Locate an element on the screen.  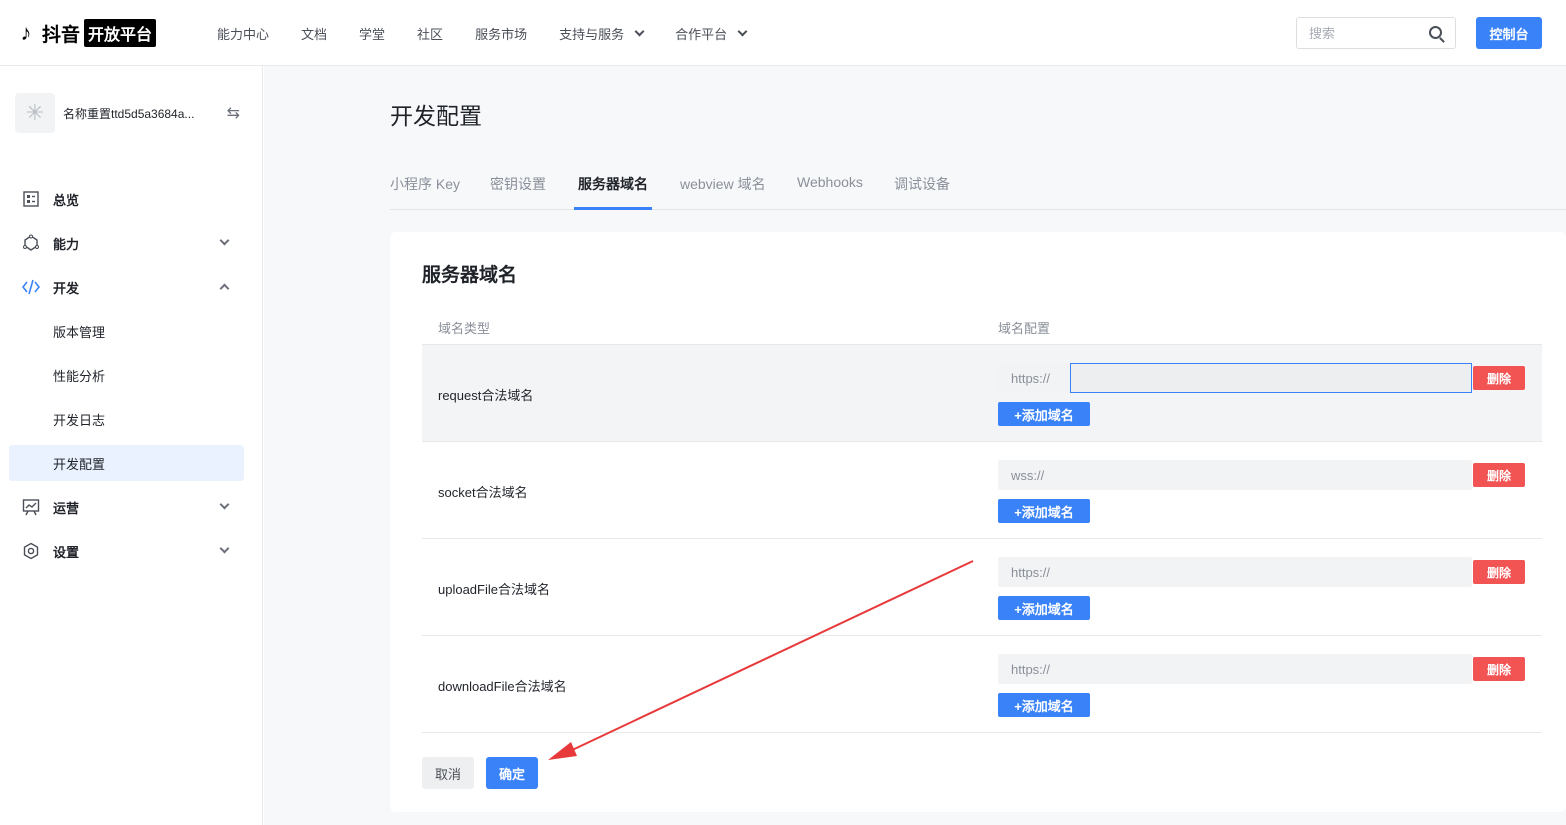
domain-field-socket: wss:// is located at coordinates (1235, 475).